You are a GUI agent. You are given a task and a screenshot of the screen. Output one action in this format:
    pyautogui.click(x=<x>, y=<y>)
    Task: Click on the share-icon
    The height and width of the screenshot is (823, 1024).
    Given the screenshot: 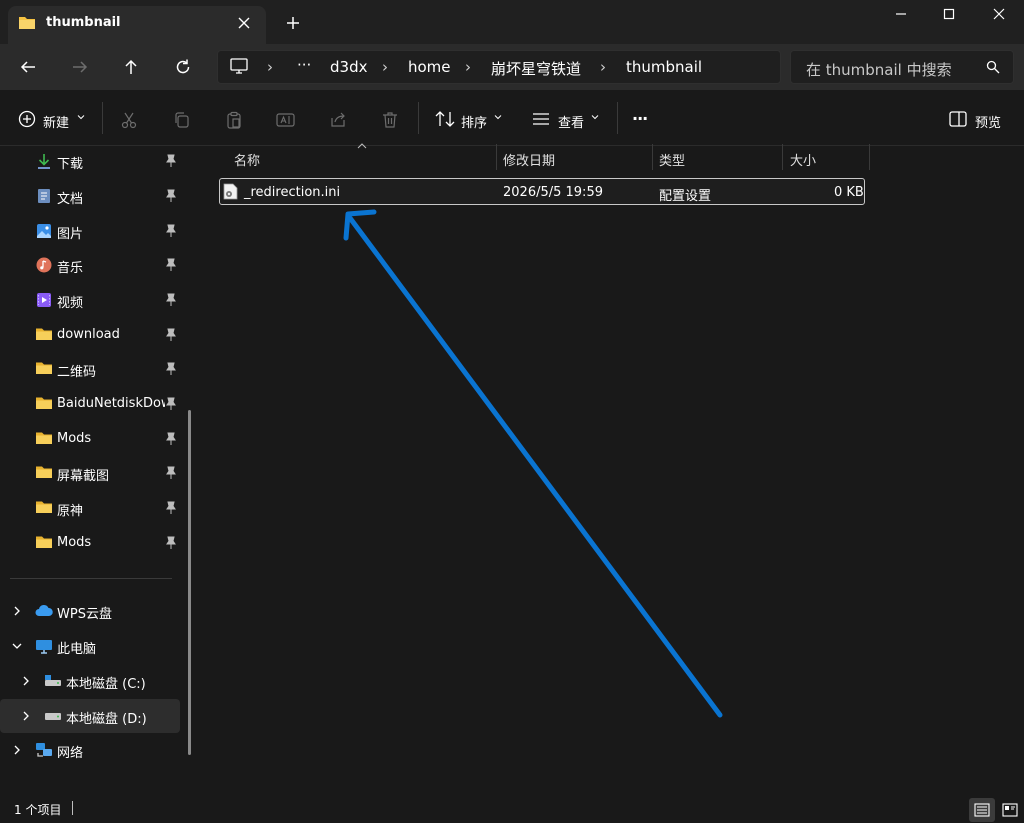 What is the action you would take?
    pyautogui.click(x=338, y=120)
    